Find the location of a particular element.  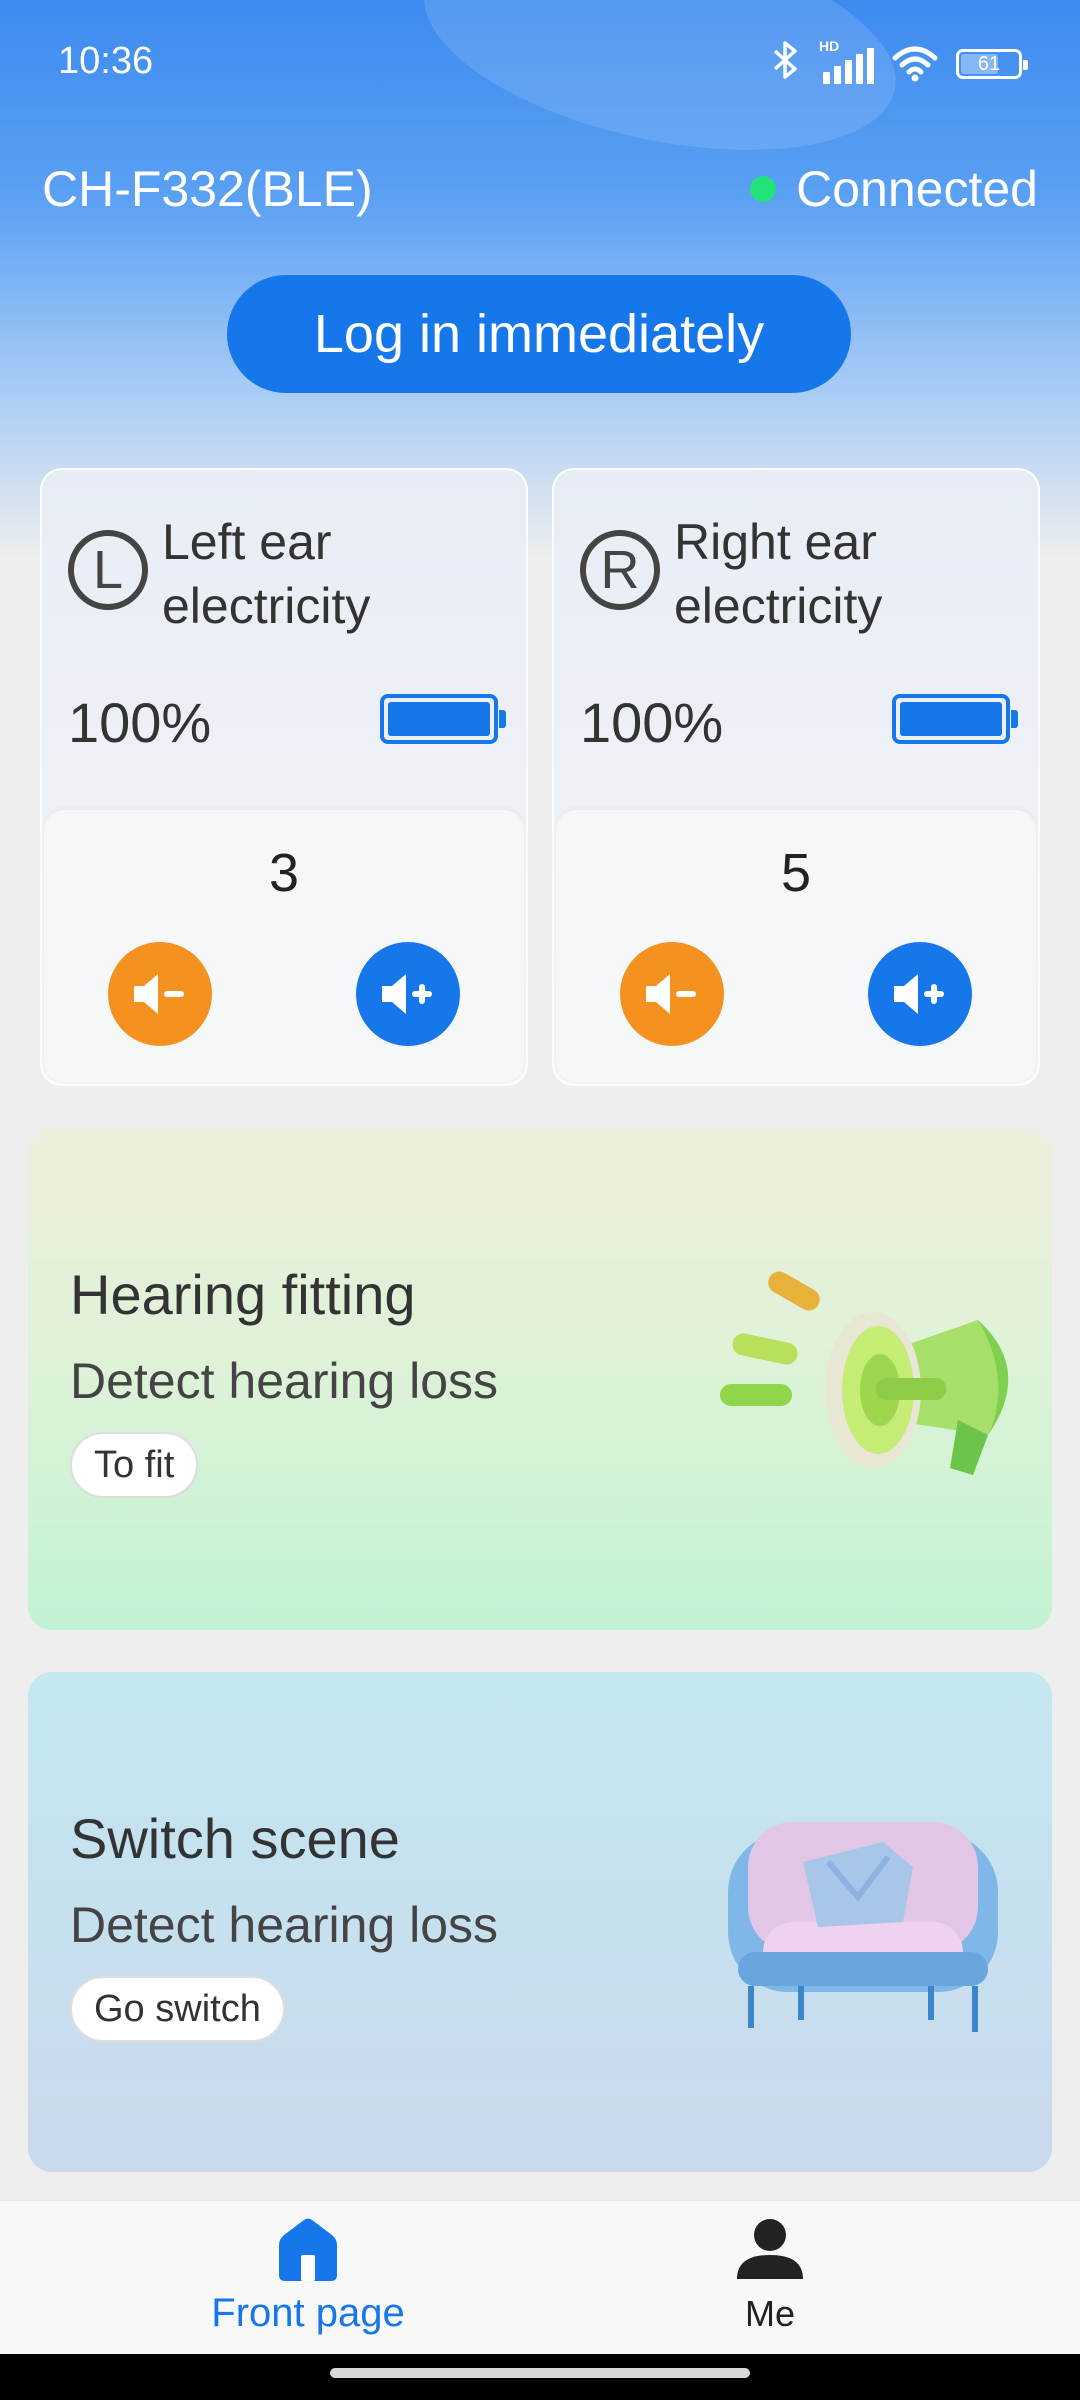

left-volume-up-button is located at coordinates (408, 994).